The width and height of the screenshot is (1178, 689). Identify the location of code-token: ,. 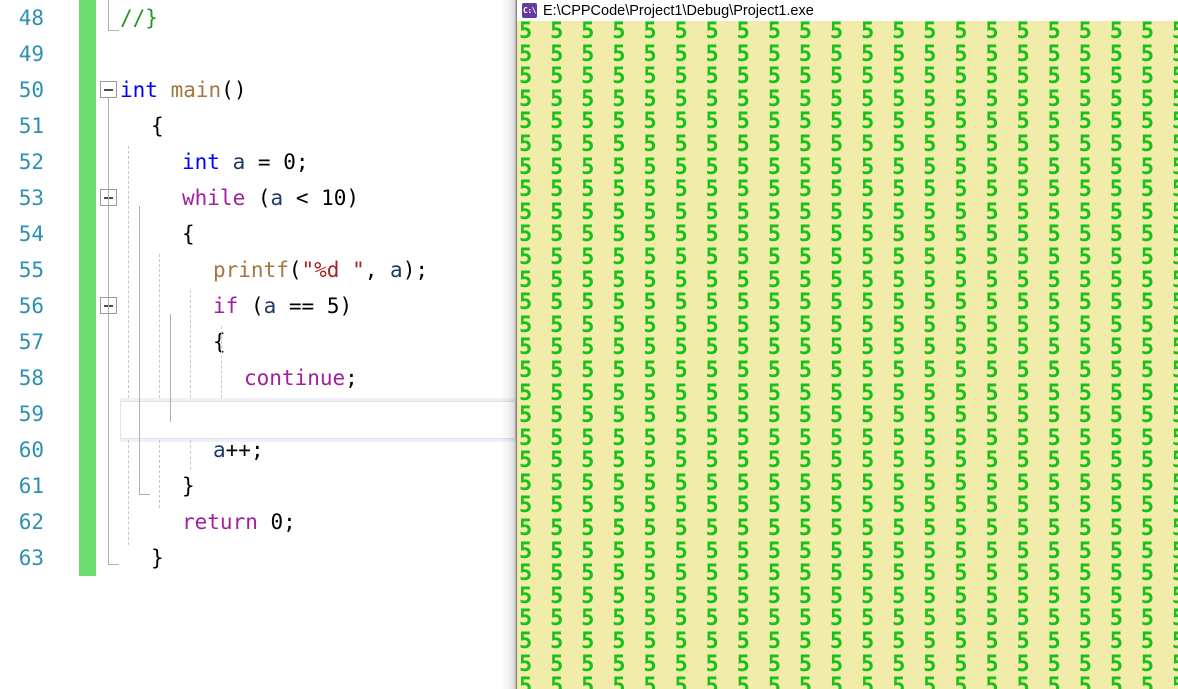
(377, 270).